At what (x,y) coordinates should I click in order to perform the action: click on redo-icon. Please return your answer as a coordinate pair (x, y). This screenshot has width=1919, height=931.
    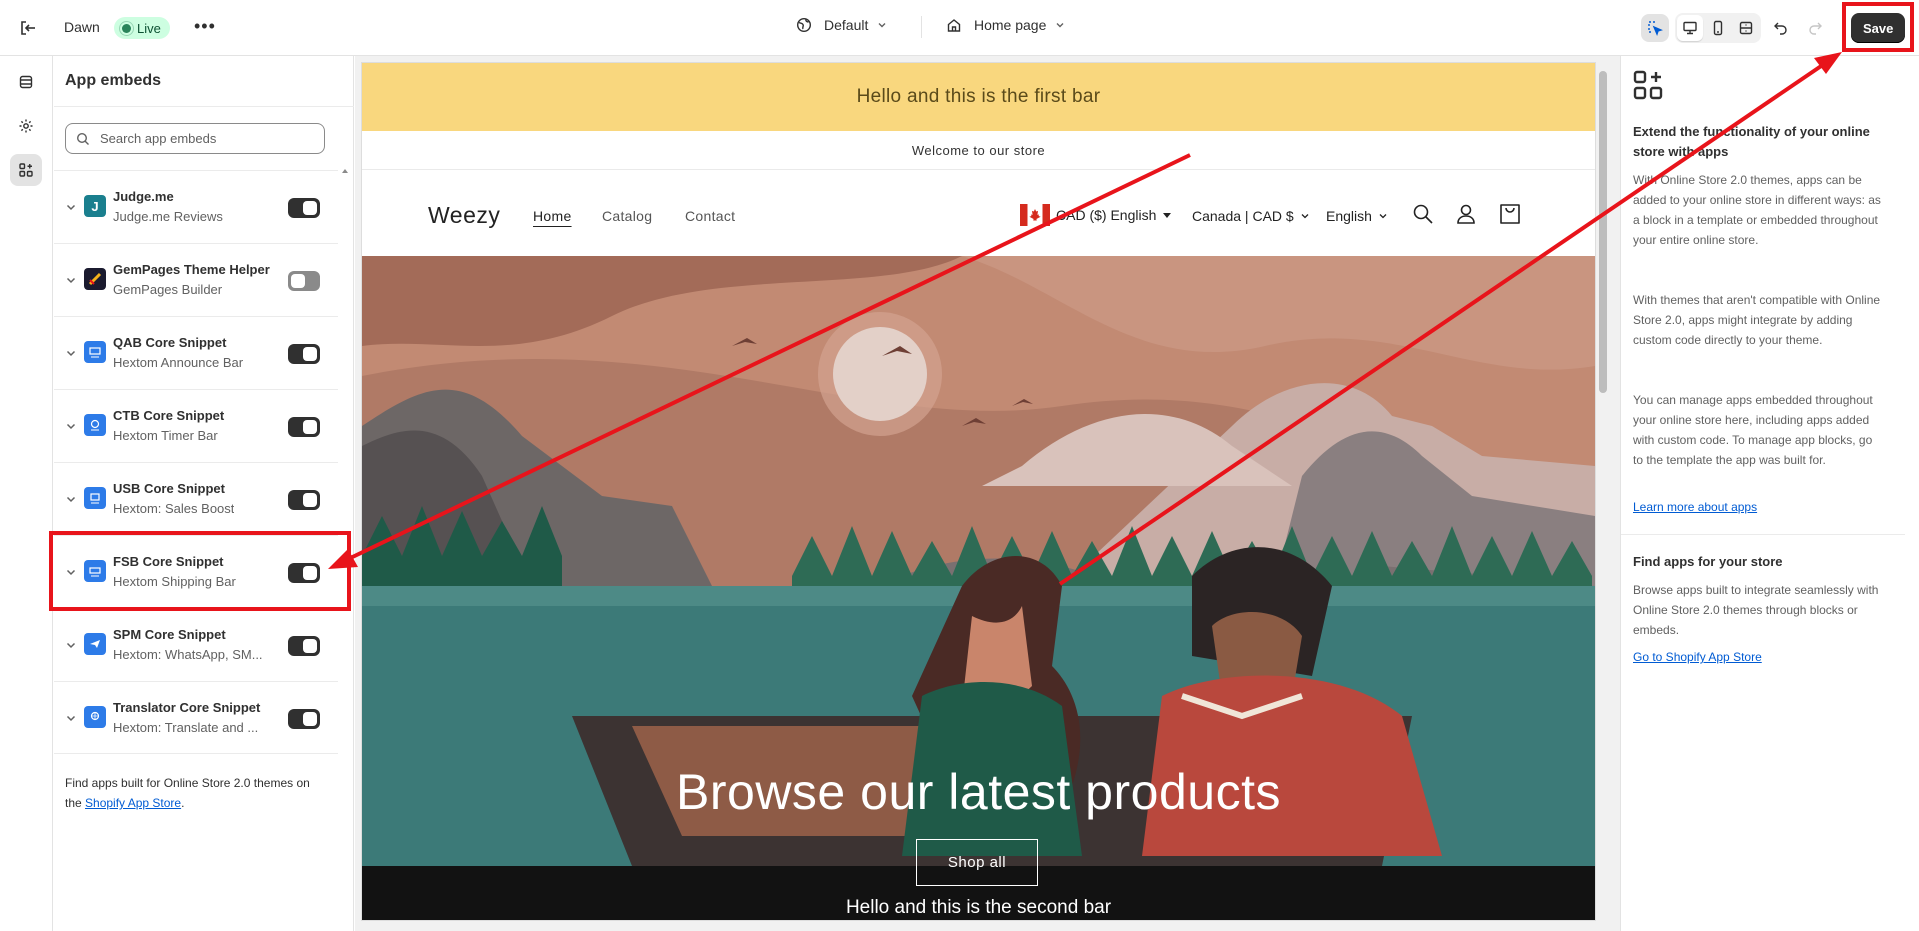
    Looking at the image, I should click on (1815, 28).